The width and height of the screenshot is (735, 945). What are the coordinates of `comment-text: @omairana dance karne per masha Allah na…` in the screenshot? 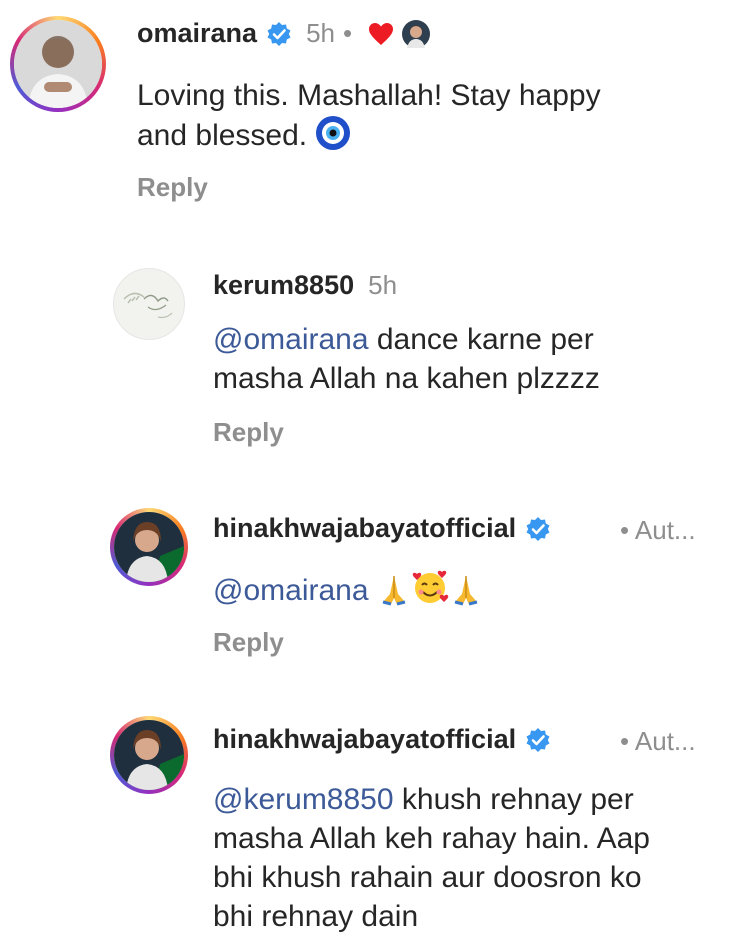 It's located at (406, 359).